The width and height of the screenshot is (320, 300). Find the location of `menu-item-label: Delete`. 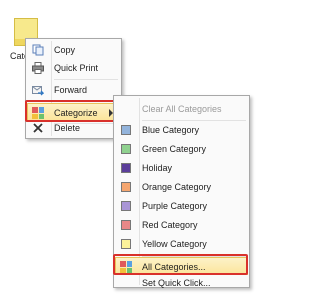

menu-item-label: Delete is located at coordinates (67, 128).